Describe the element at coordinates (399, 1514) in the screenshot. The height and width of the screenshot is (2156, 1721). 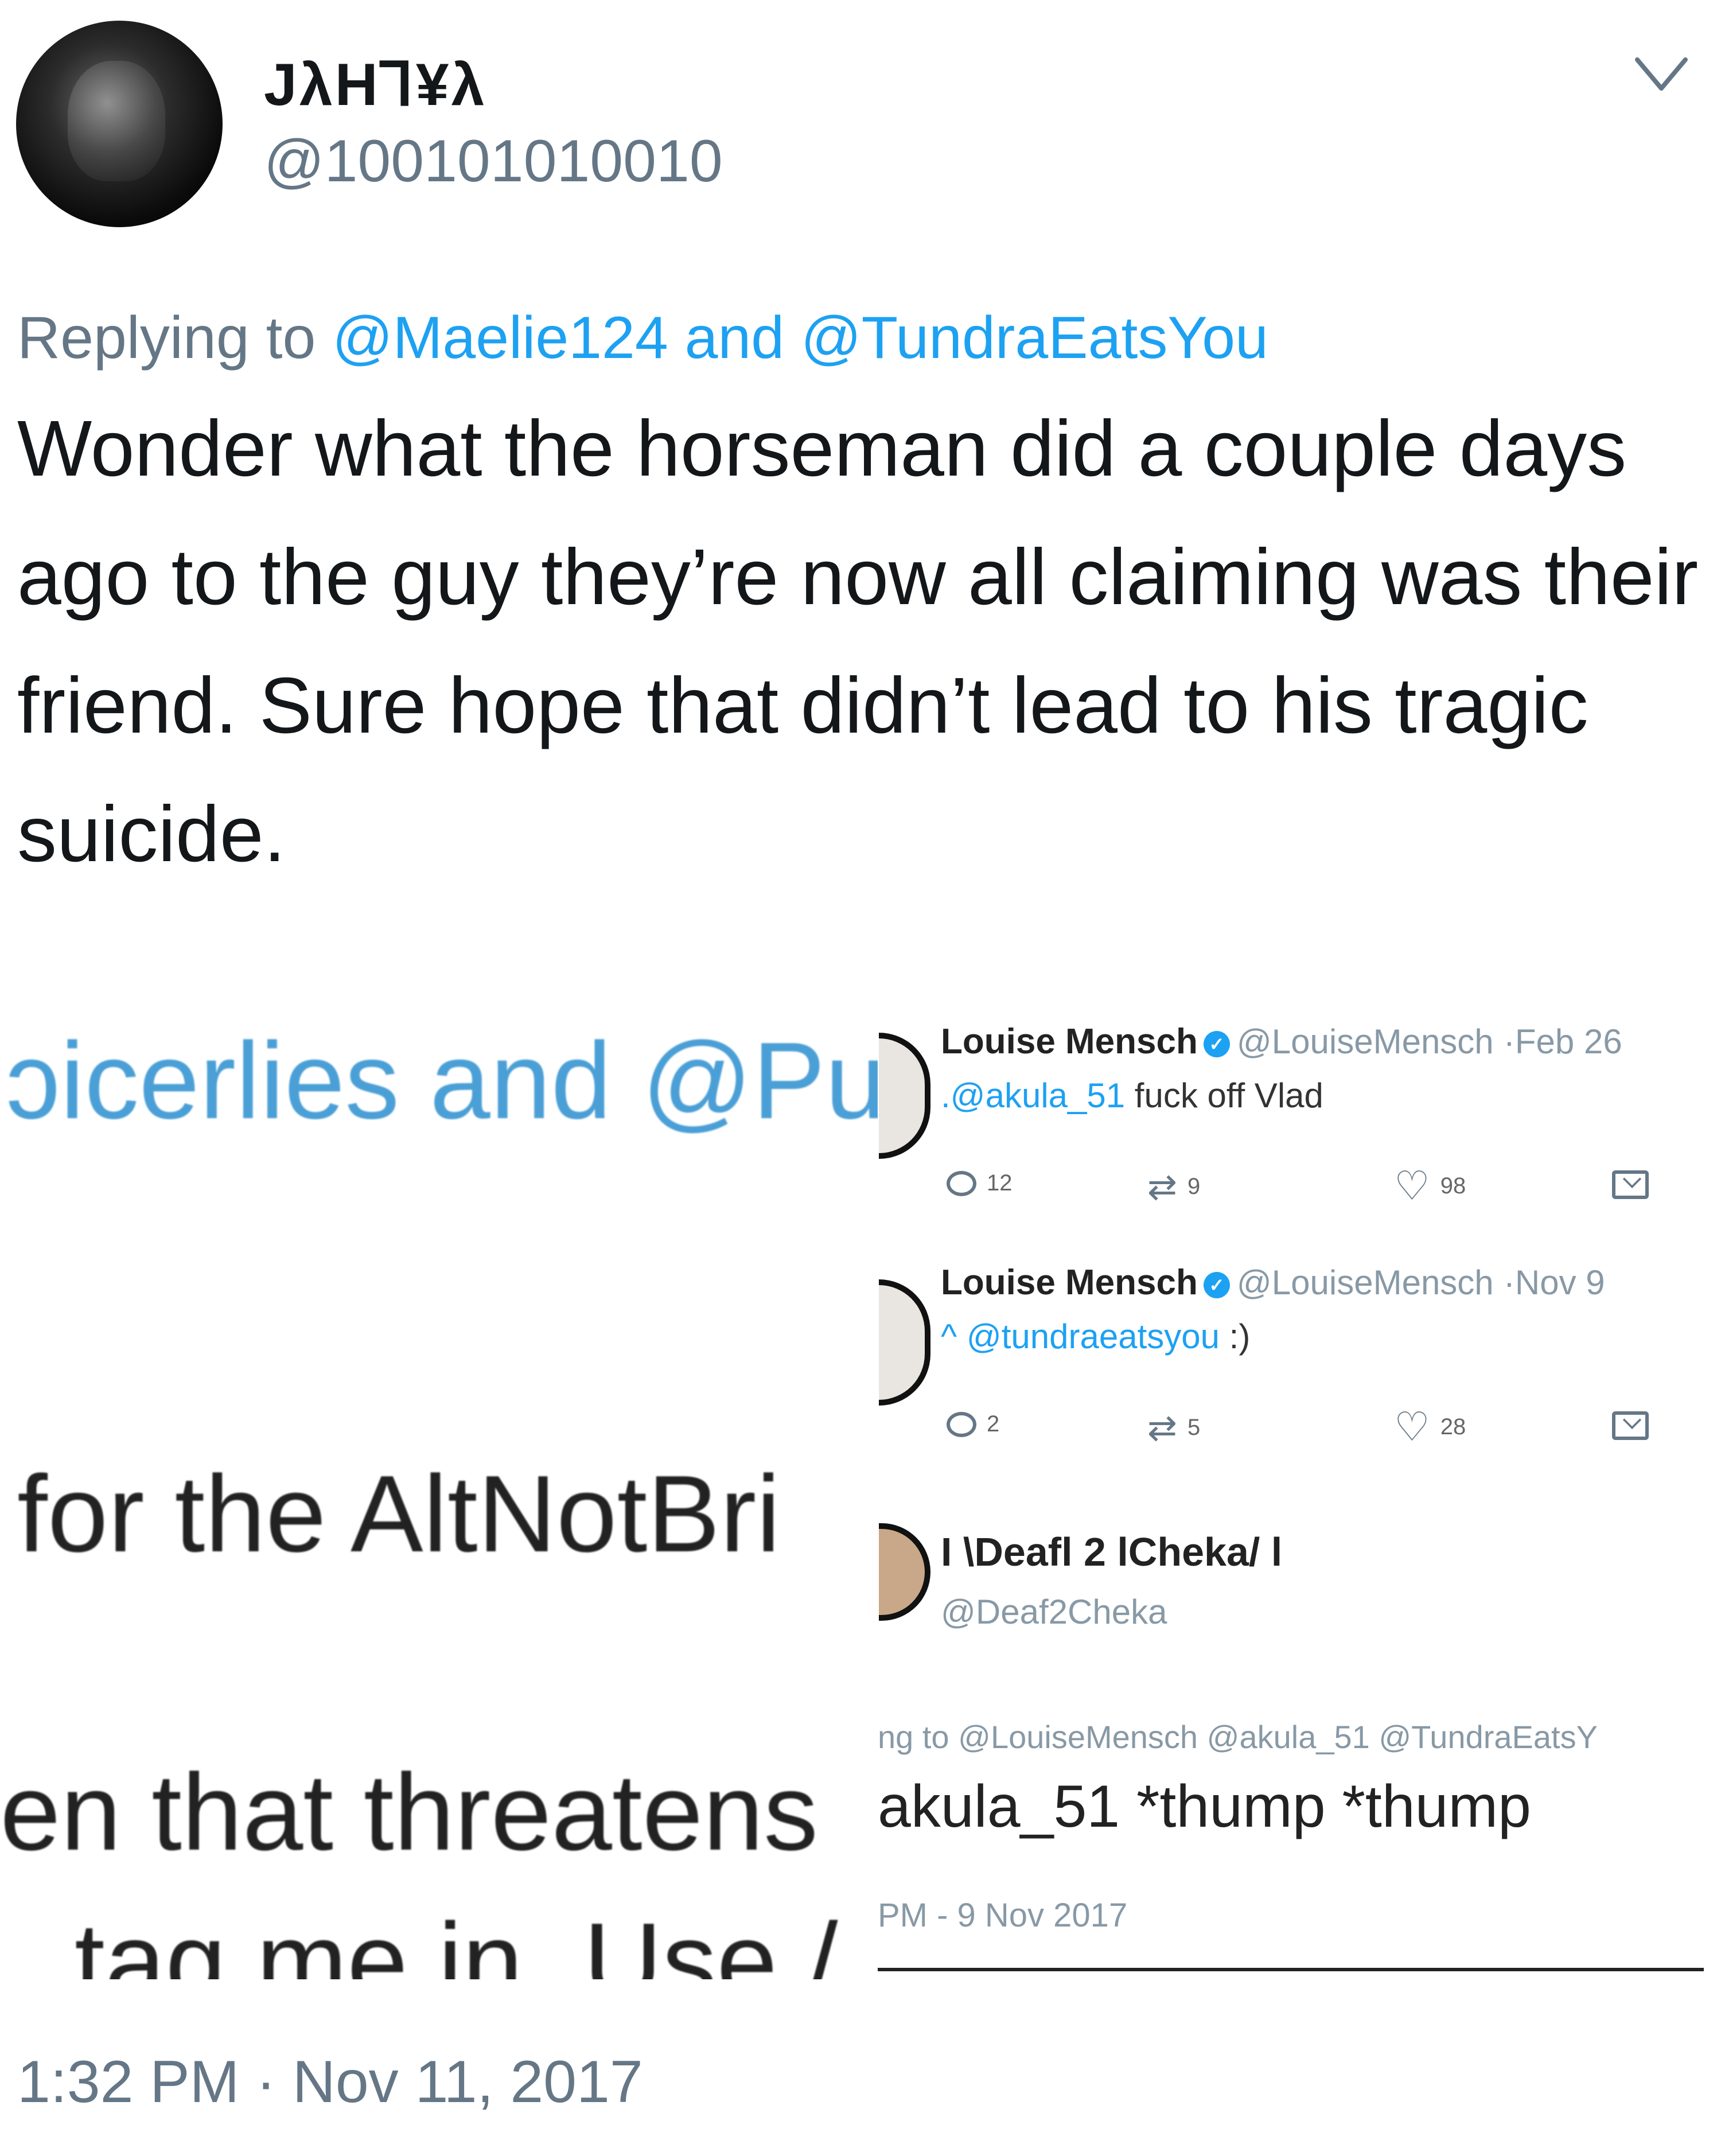
I see `left-fragment-2: for the AltNotBri` at that location.